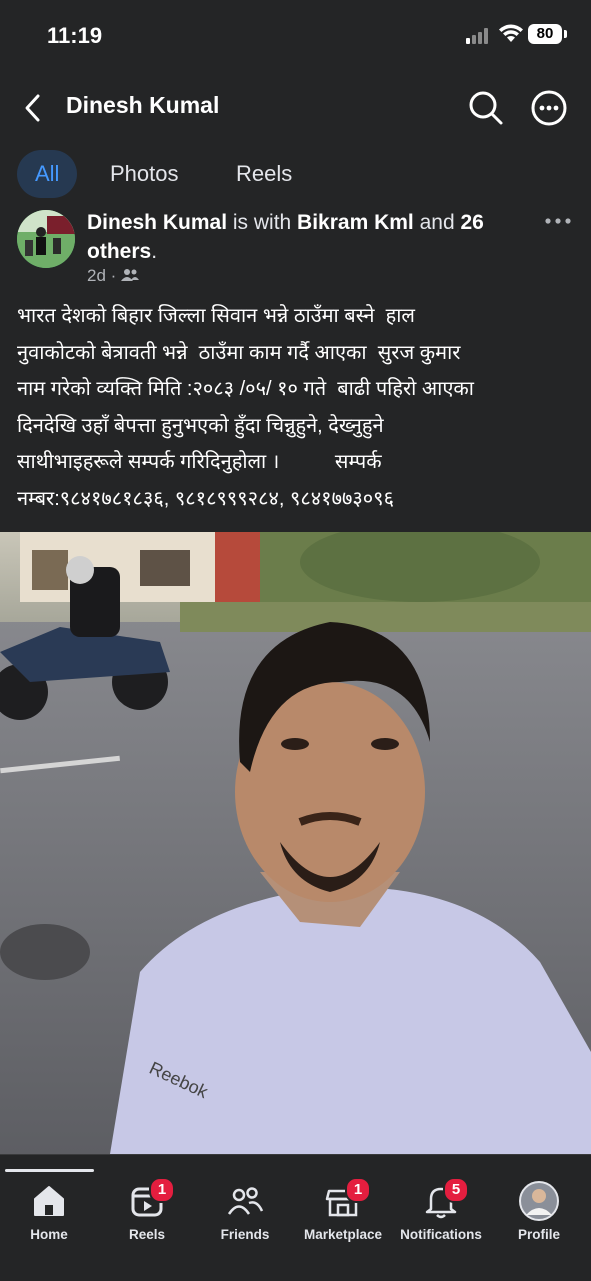 The image size is (591, 1281). What do you see at coordinates (456, 1190) in the screenshot?
I see `notifications-badge: 5` at bounding box center [456, 1190].